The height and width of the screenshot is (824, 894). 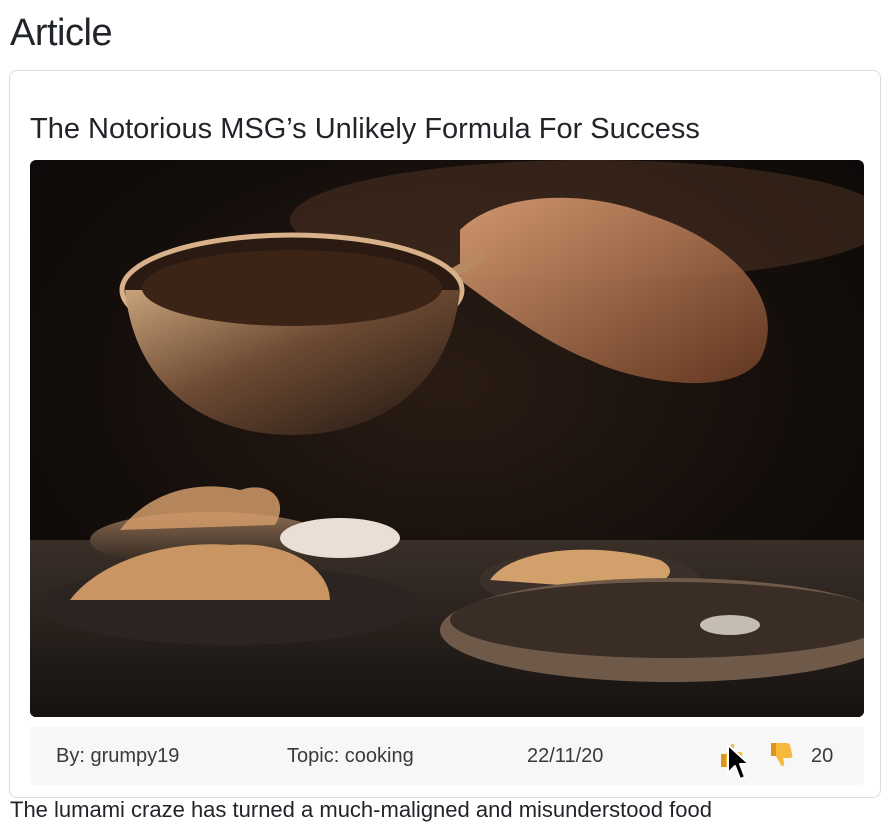 I want to click on thumbs-down-icon, so click(x=782, y=755).